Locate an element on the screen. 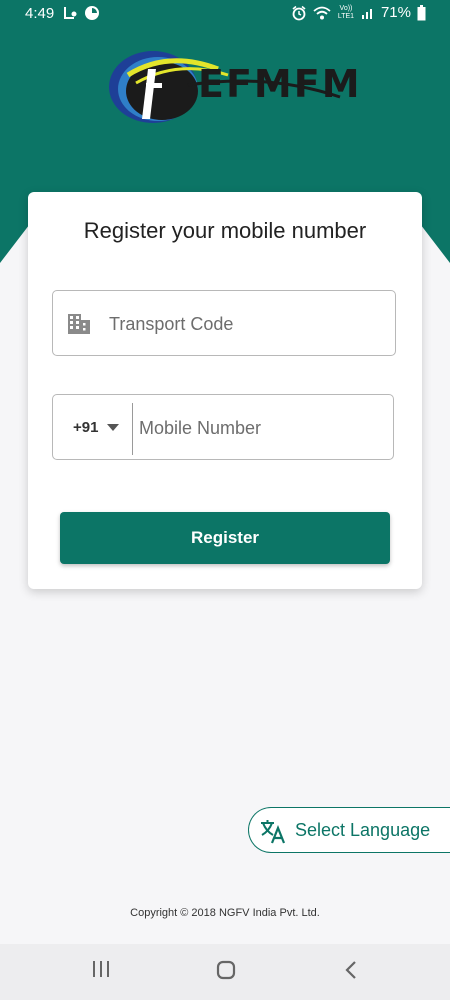 The height and width of the screenshot is (1000, 450). mobile-number-field: +91 is located at coordinates (223, 427).